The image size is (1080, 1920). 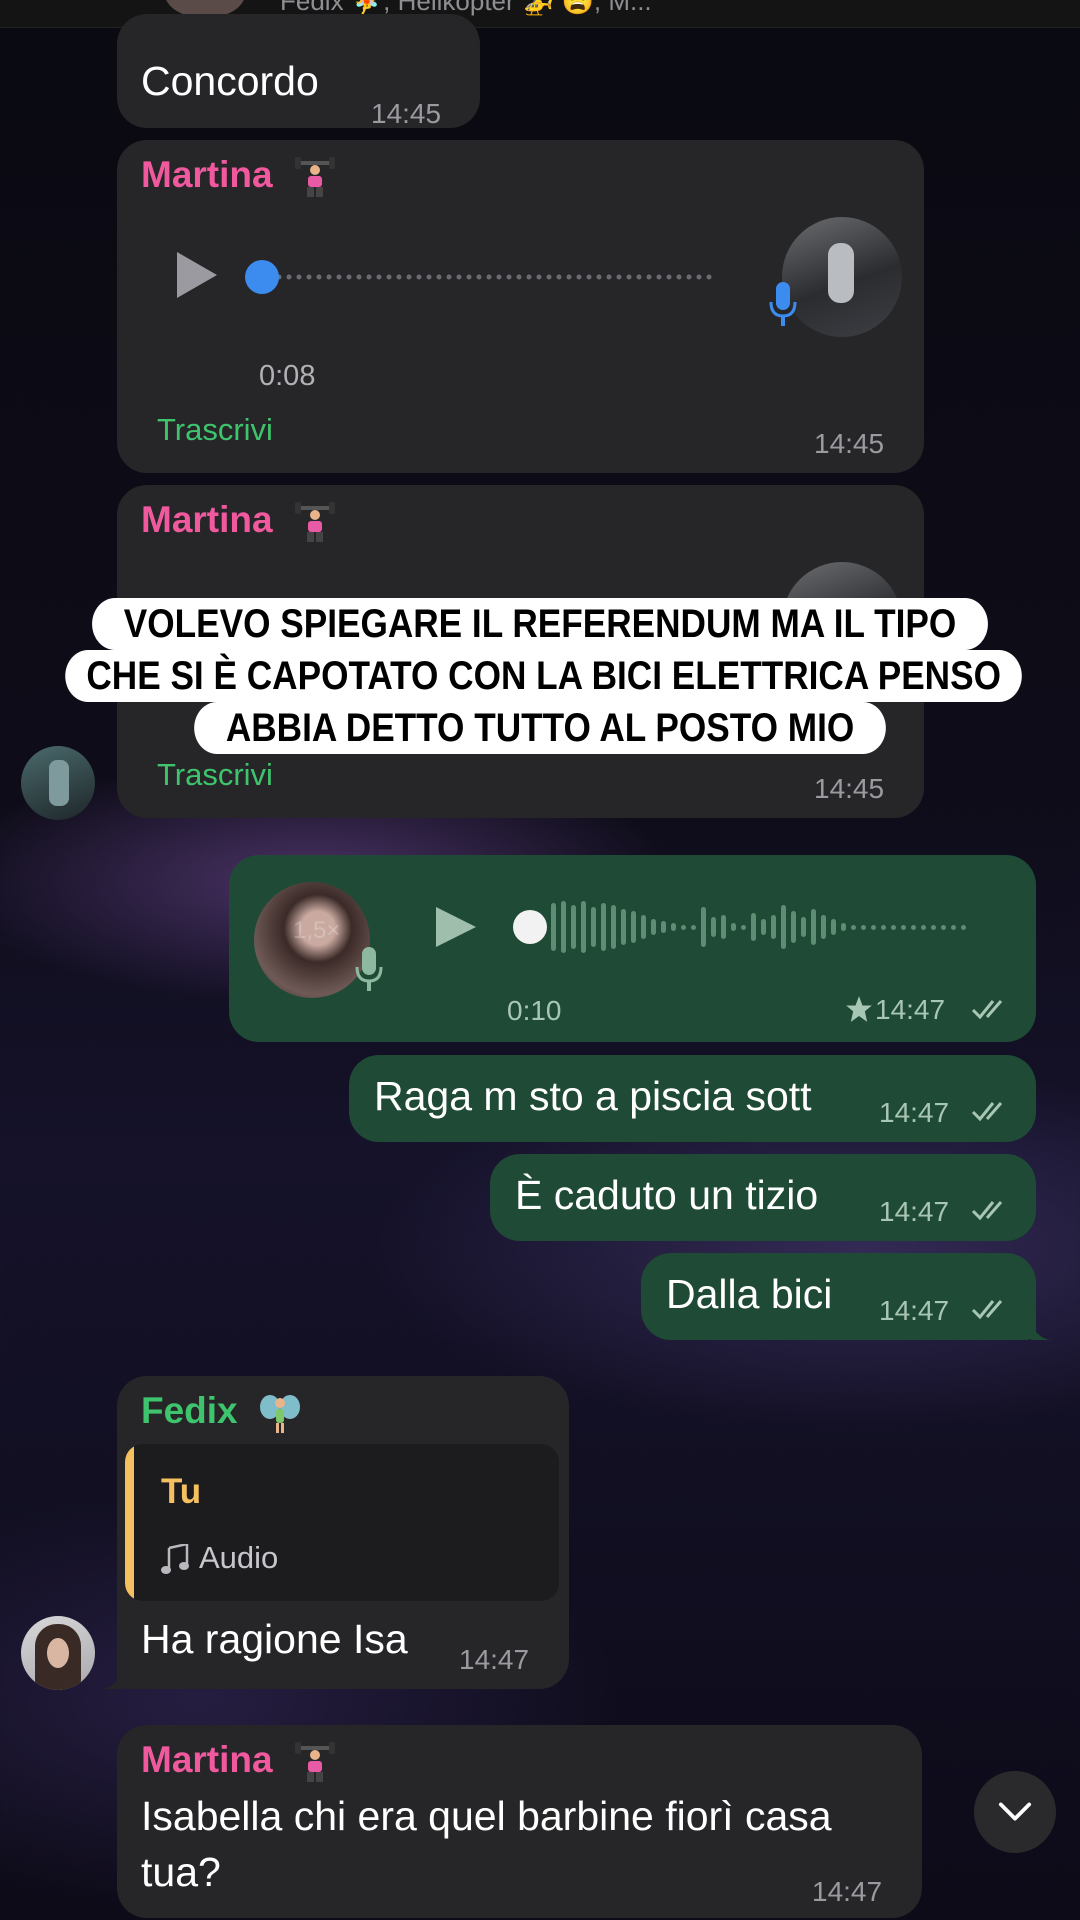 I want to click on message-text: Dalla bici, so click(x=749, y=1294).